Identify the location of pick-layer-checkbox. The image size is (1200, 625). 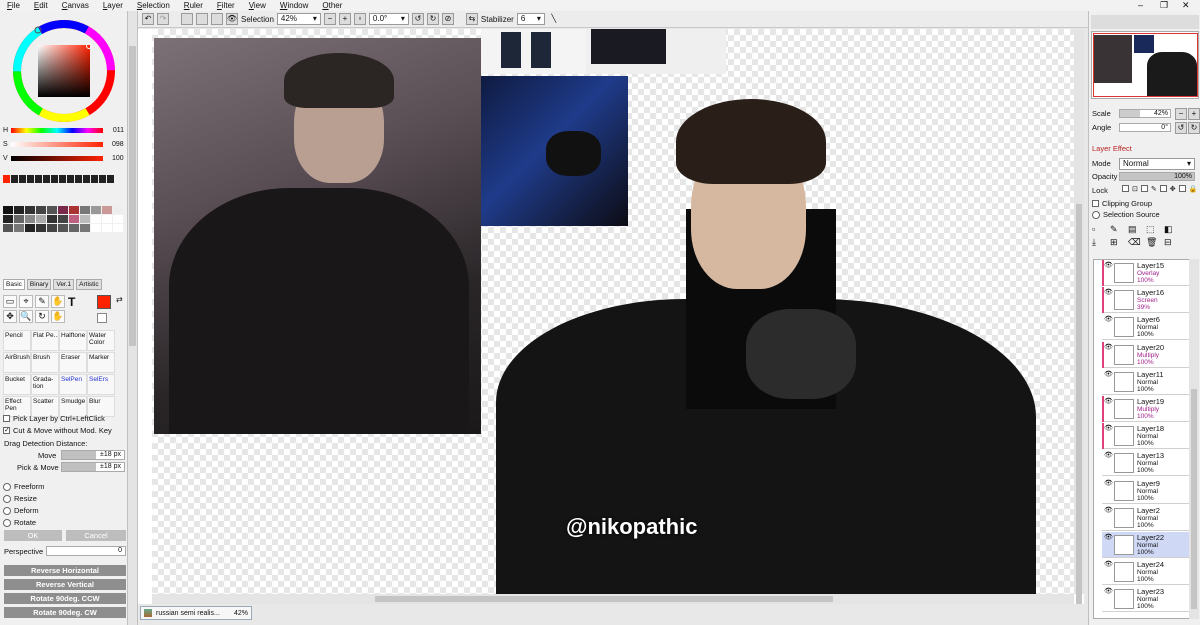
(6, 418).